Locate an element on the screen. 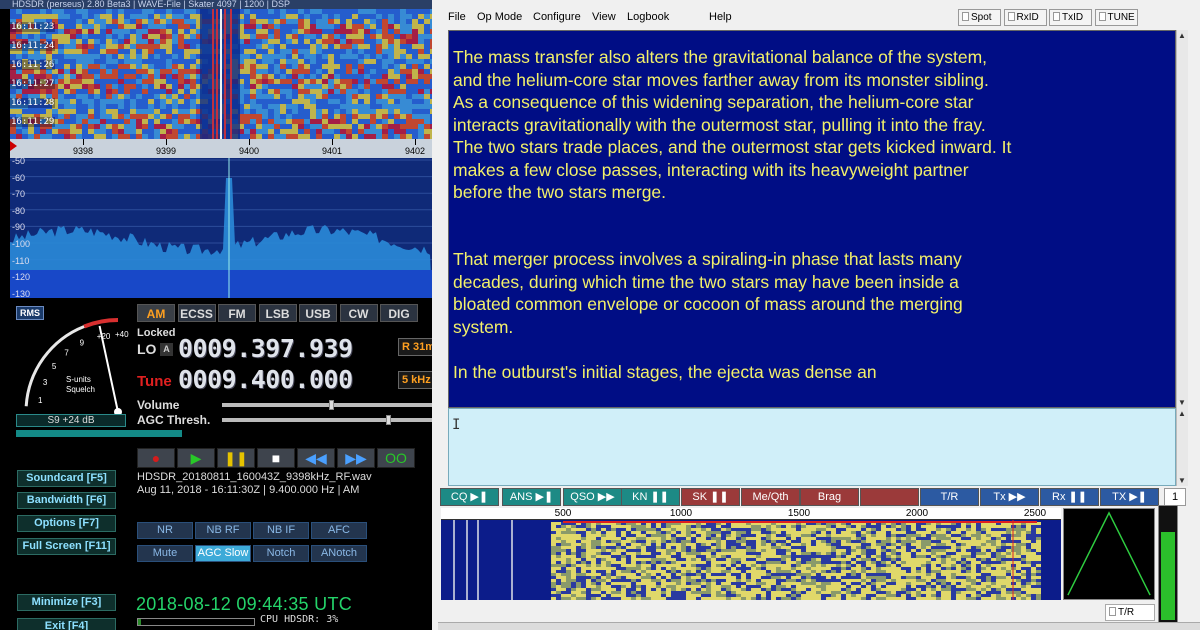  tx-scrollbar: ▲ ▼ is located at coordinates (1182, 447).